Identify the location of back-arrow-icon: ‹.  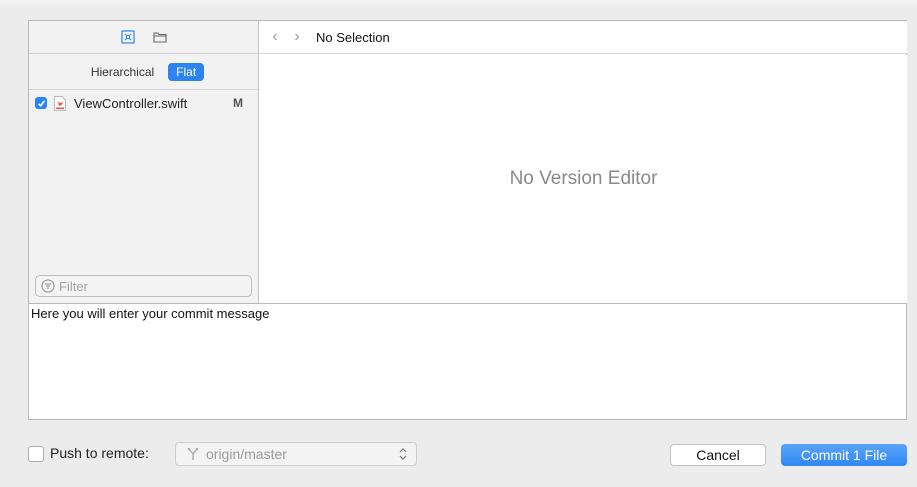
(275, 37).